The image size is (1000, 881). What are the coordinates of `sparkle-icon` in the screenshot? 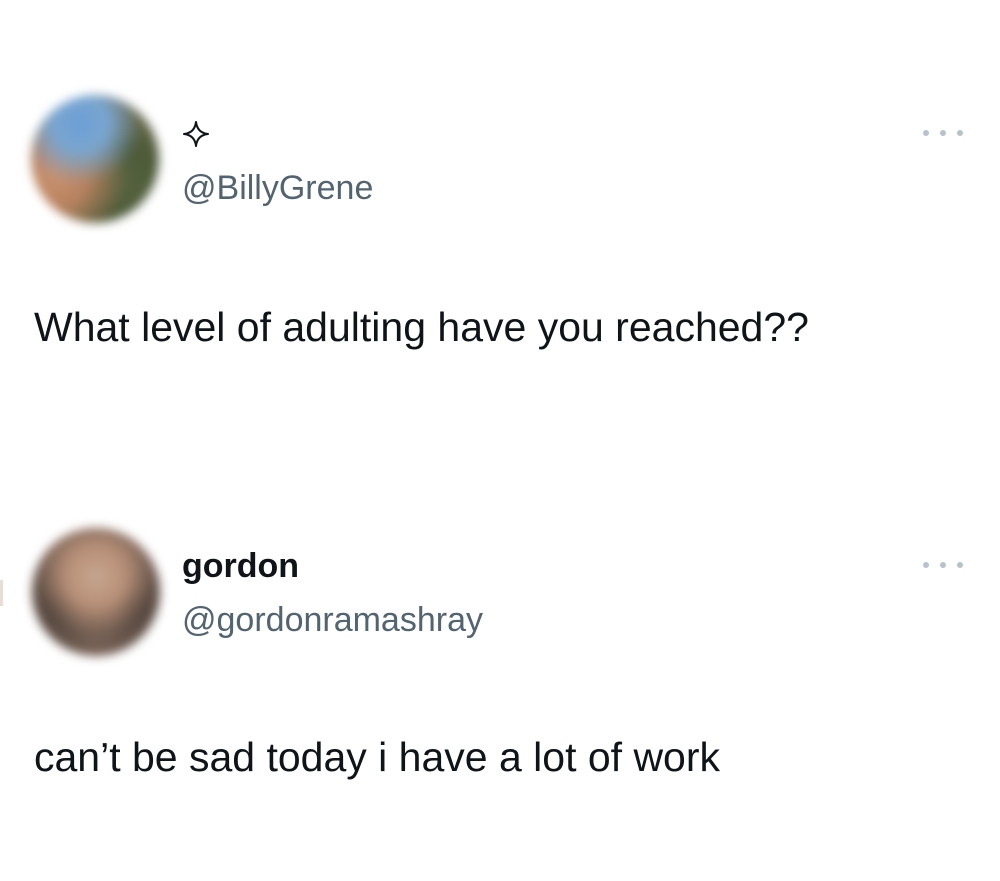 It's located at (196, 134).